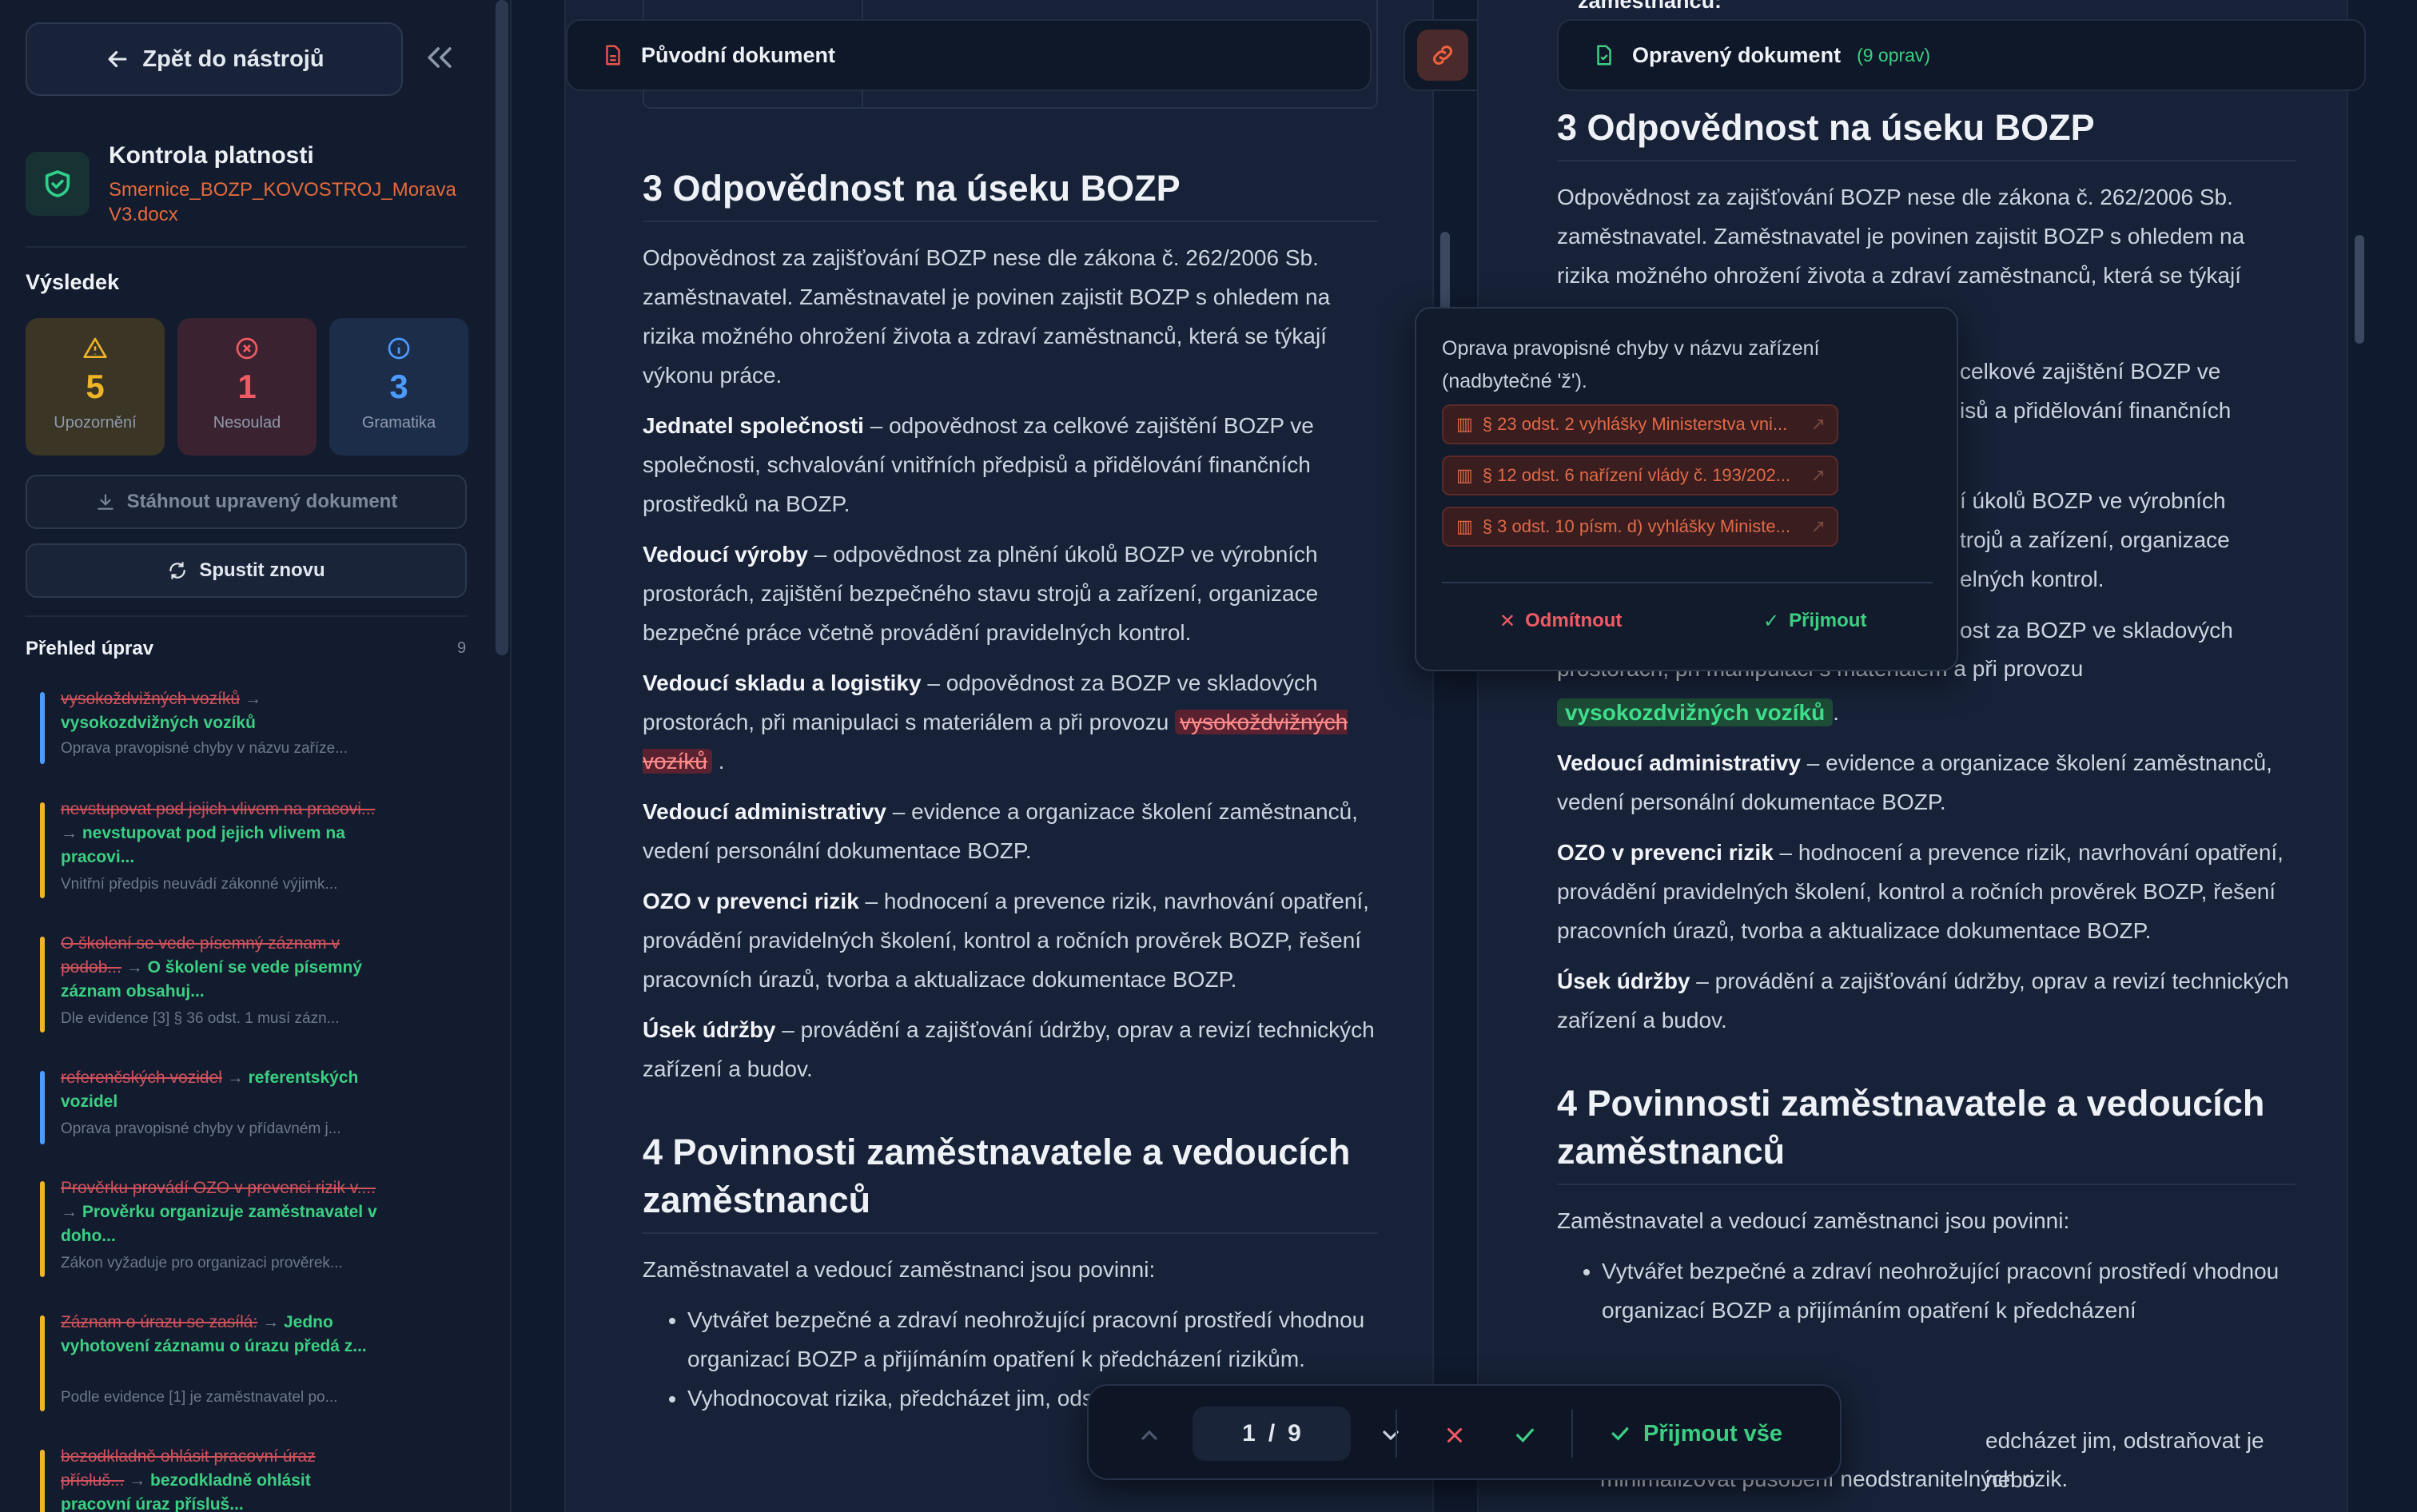 This screenshot has height=1512, width=2417. What do you see at coordinates (2032, 579) in the screenshot?
I see `text-fragment: elných kontrol.` at bounding box center [2032, 579].